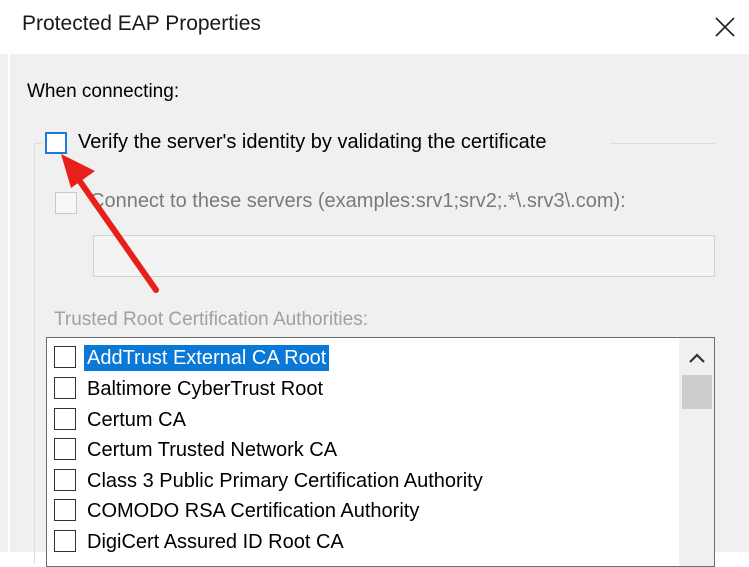 The width and height of the screenshot is (749, 567). Describe the element at coordinates (141, 23) in the screenshot. I see `window-title: Protected EAP Properties` at that location.